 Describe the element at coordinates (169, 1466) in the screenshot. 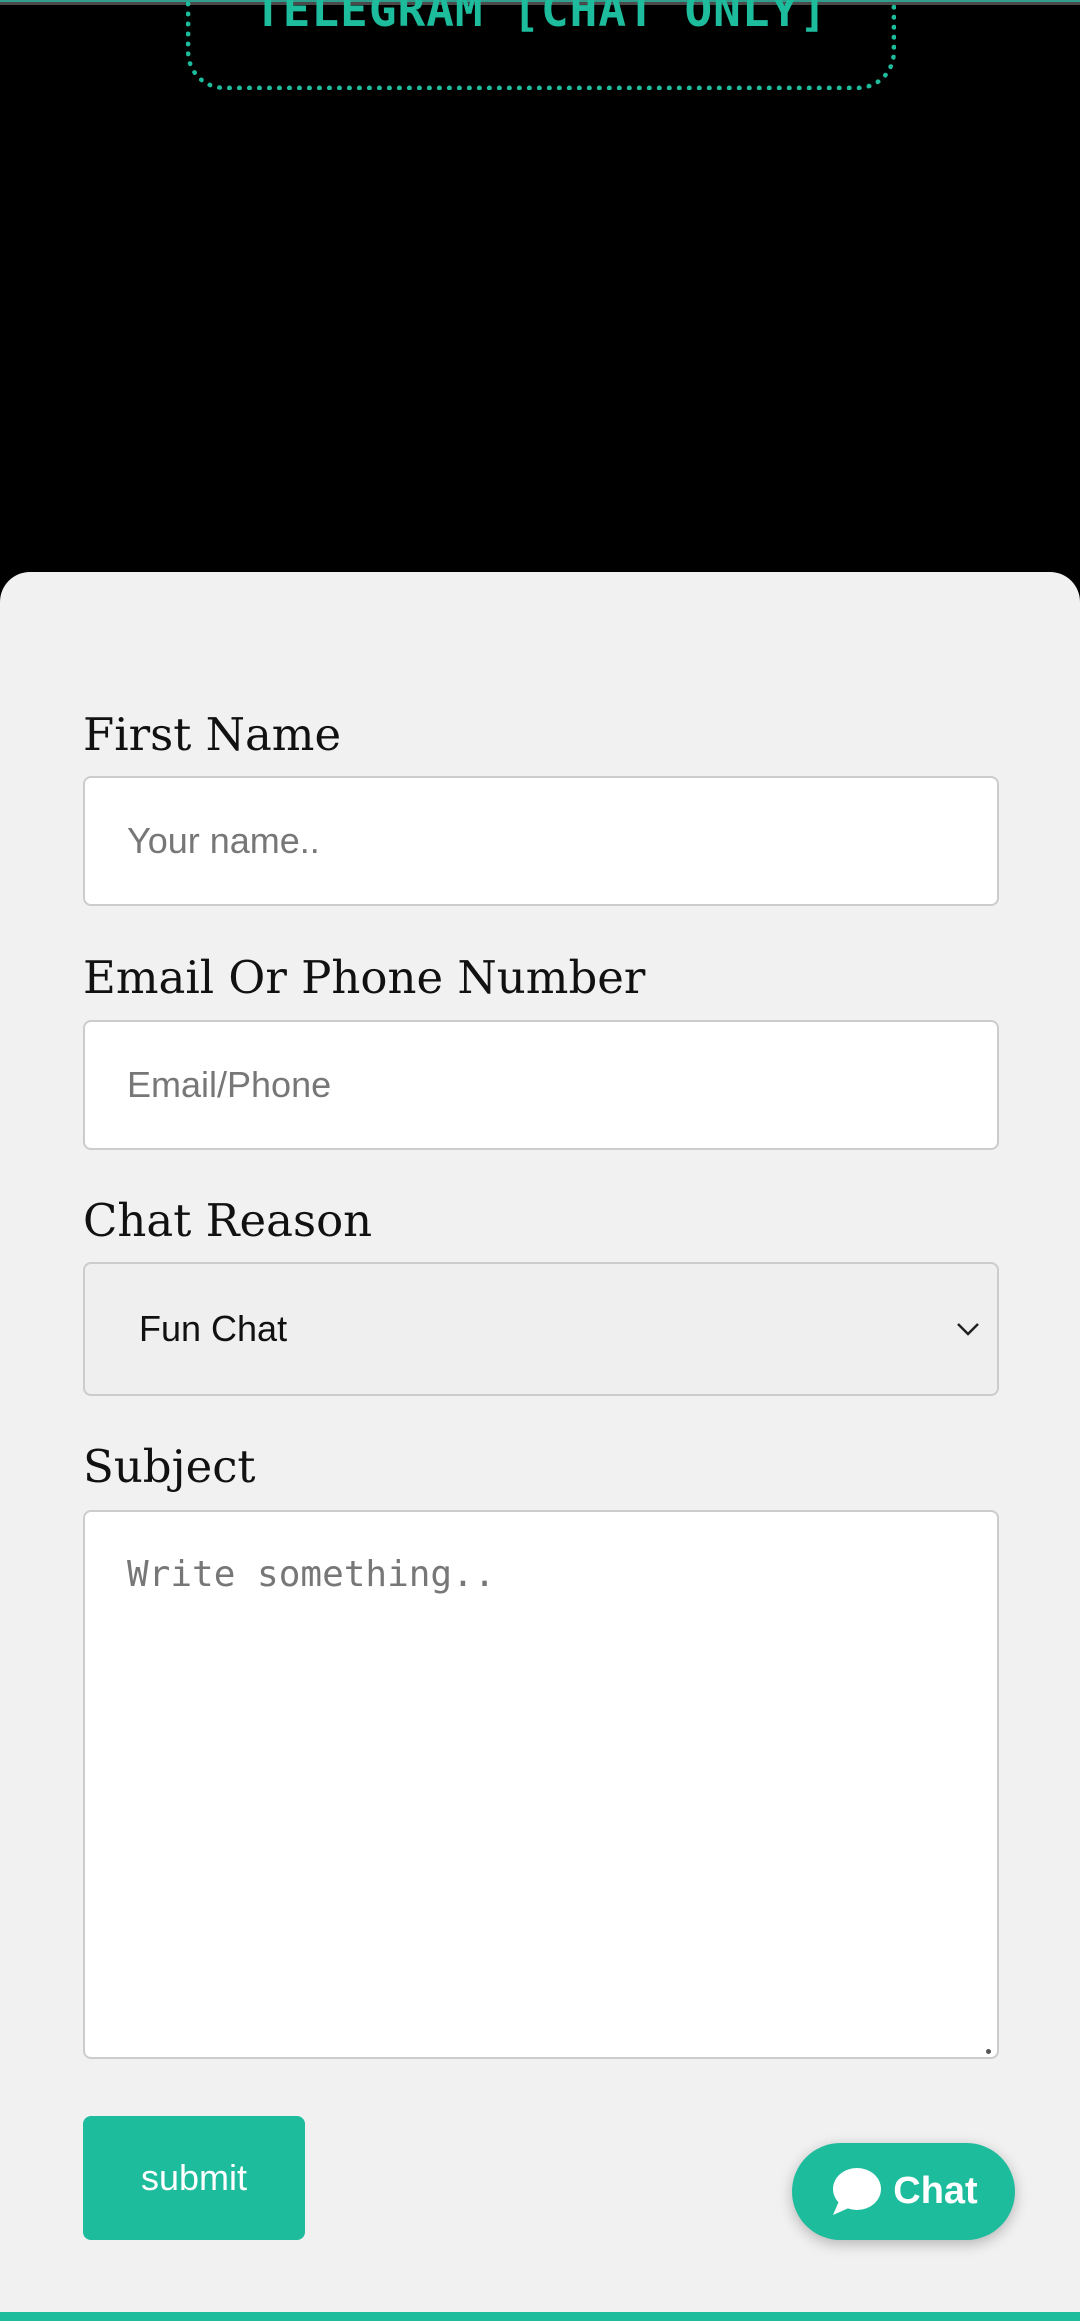

I see `subject-label: Subject` at that location.